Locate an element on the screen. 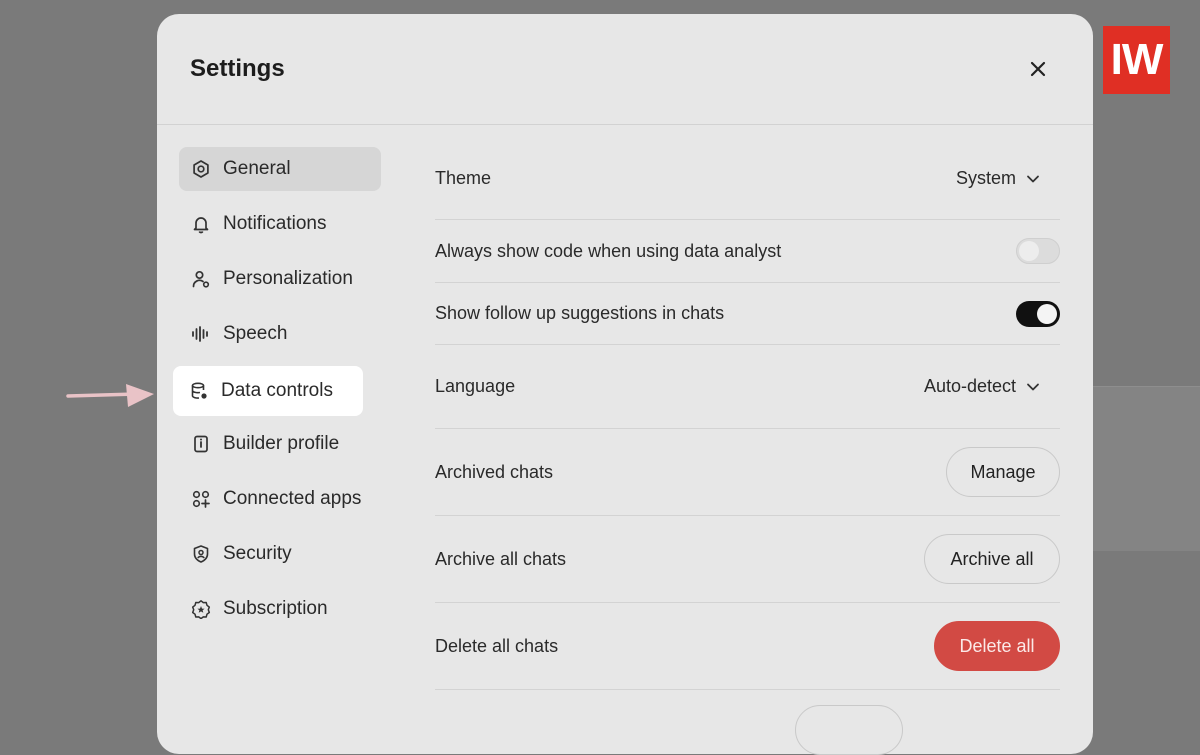 The height and width of the screenshot is (755, 1200). sidebar-item-label: Speech is located at coordinates (255, 333).